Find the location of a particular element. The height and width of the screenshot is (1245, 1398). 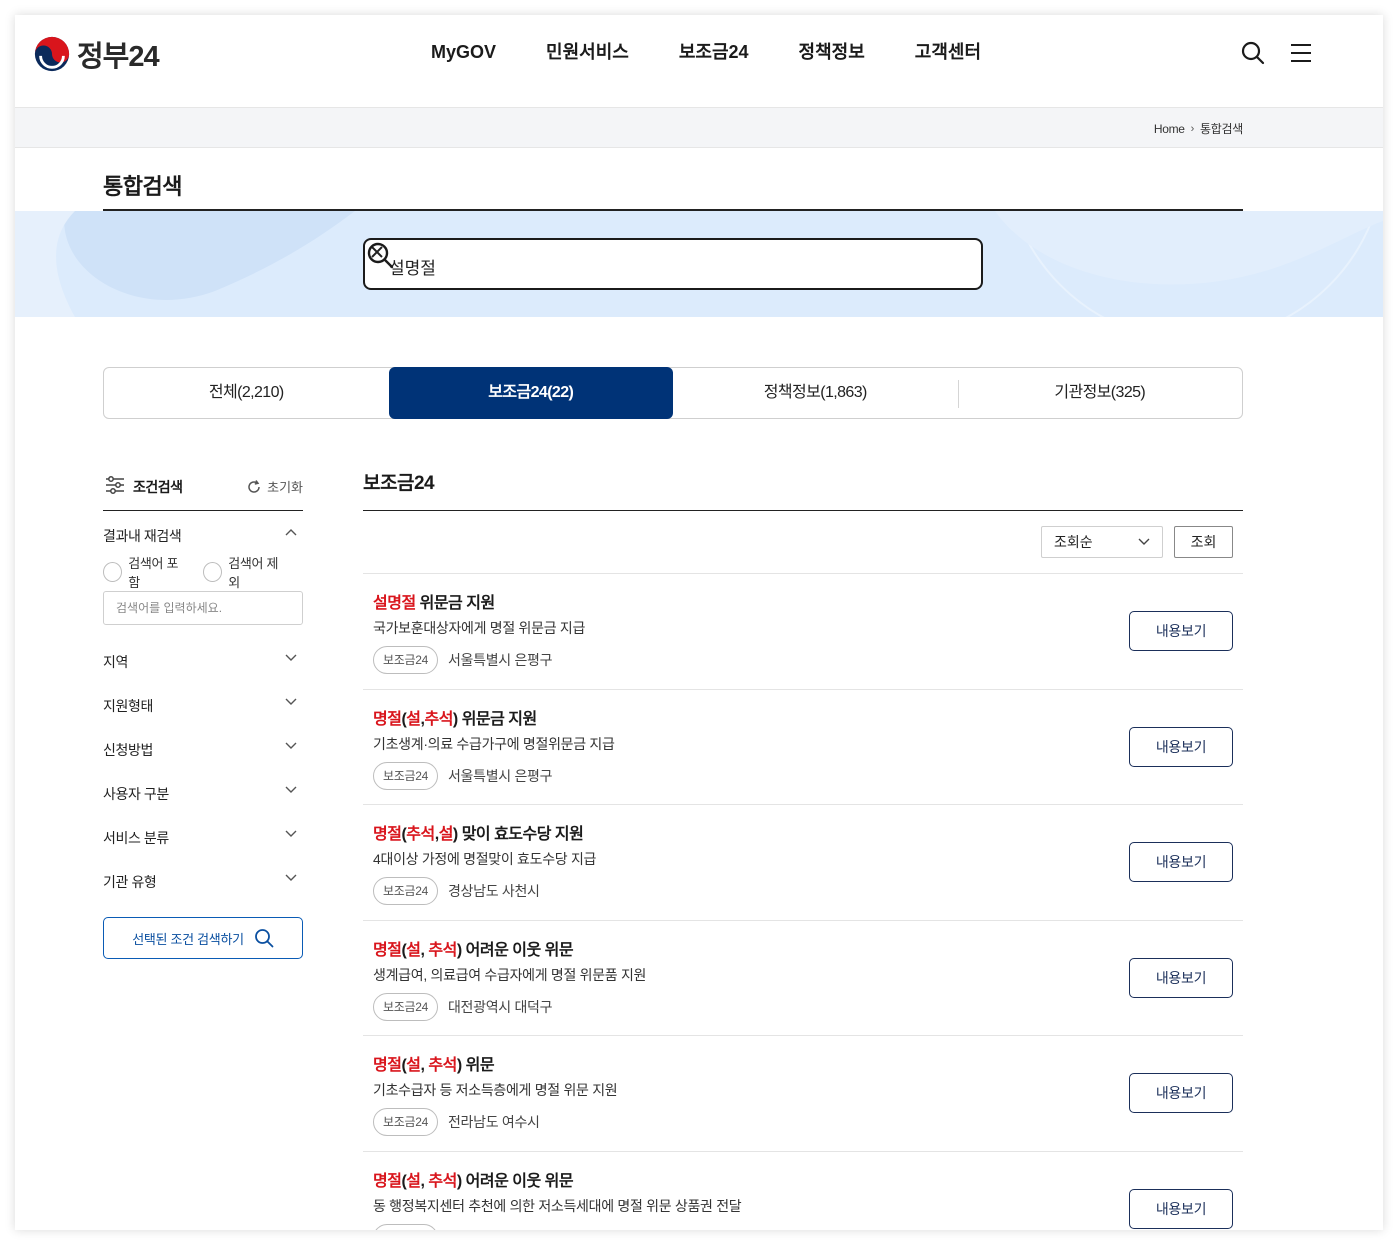

tab-policy-info: 정책정보(1,863) is located at coordinates (815, 393).